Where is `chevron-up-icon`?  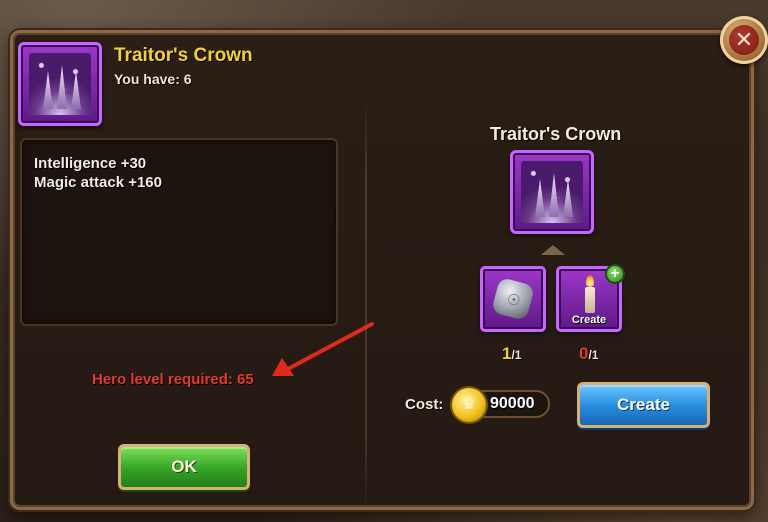 chevron-up-icon is located at coordinates (553, 250).